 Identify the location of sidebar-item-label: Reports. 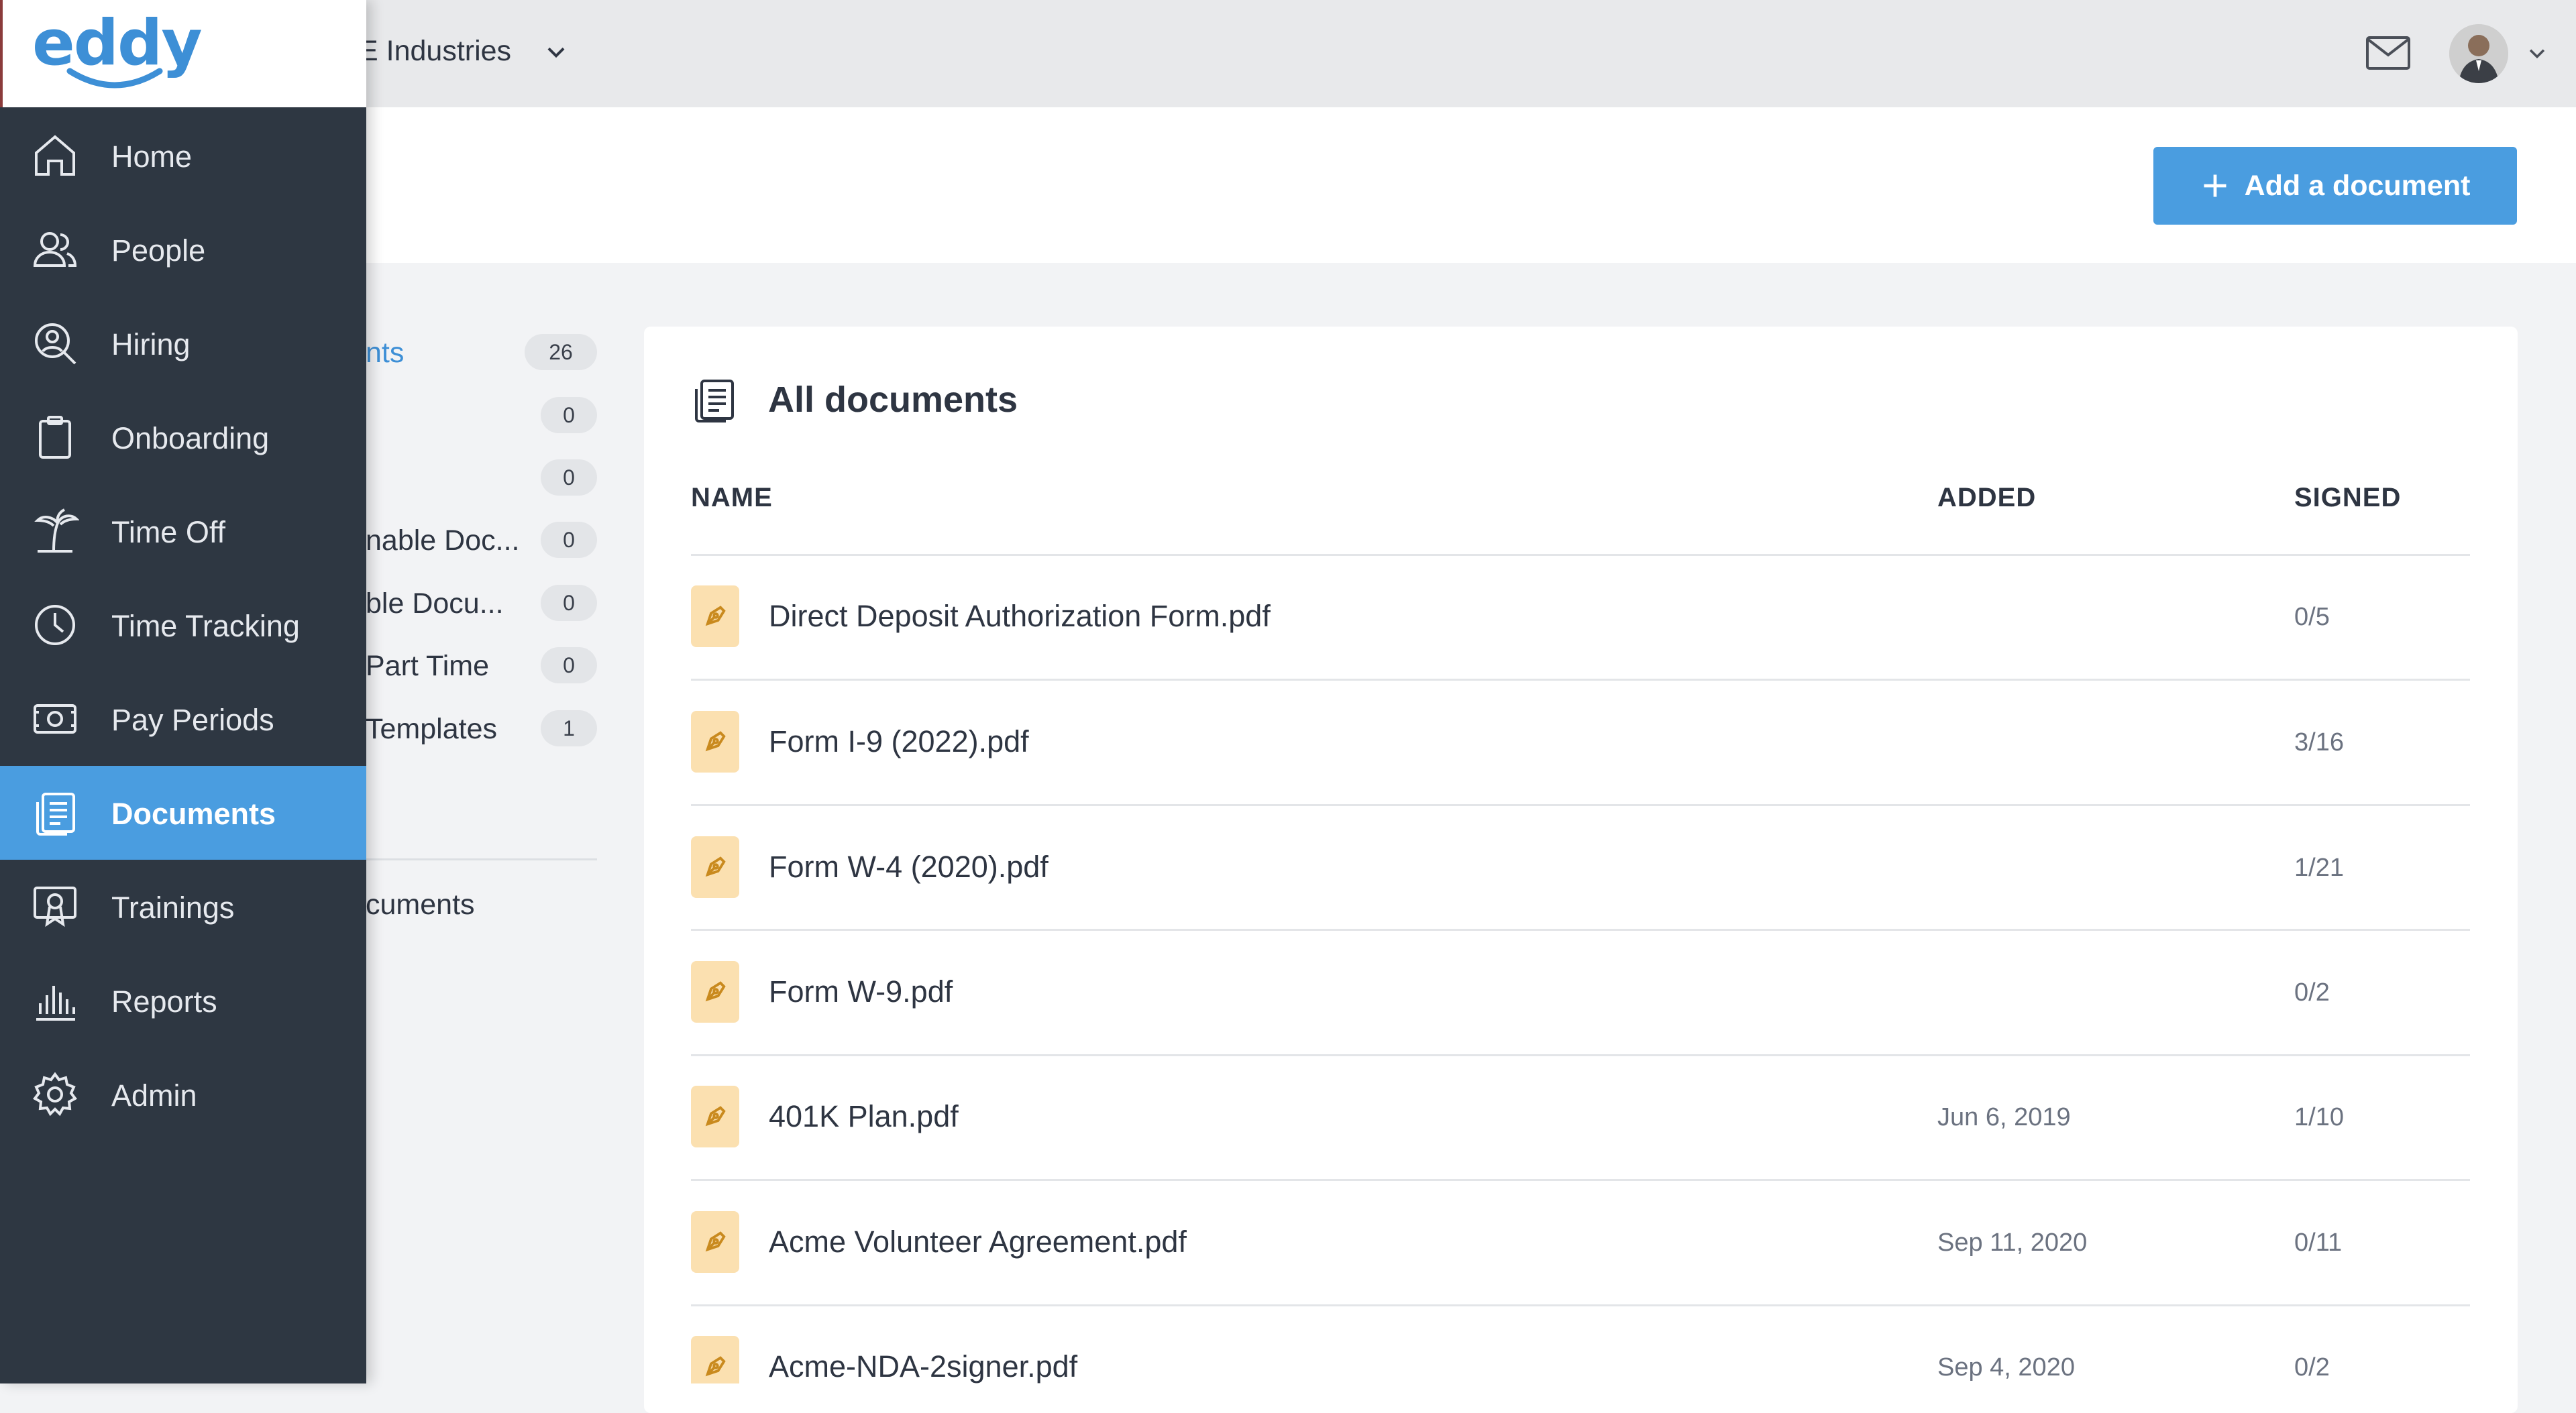
(164, 1001).